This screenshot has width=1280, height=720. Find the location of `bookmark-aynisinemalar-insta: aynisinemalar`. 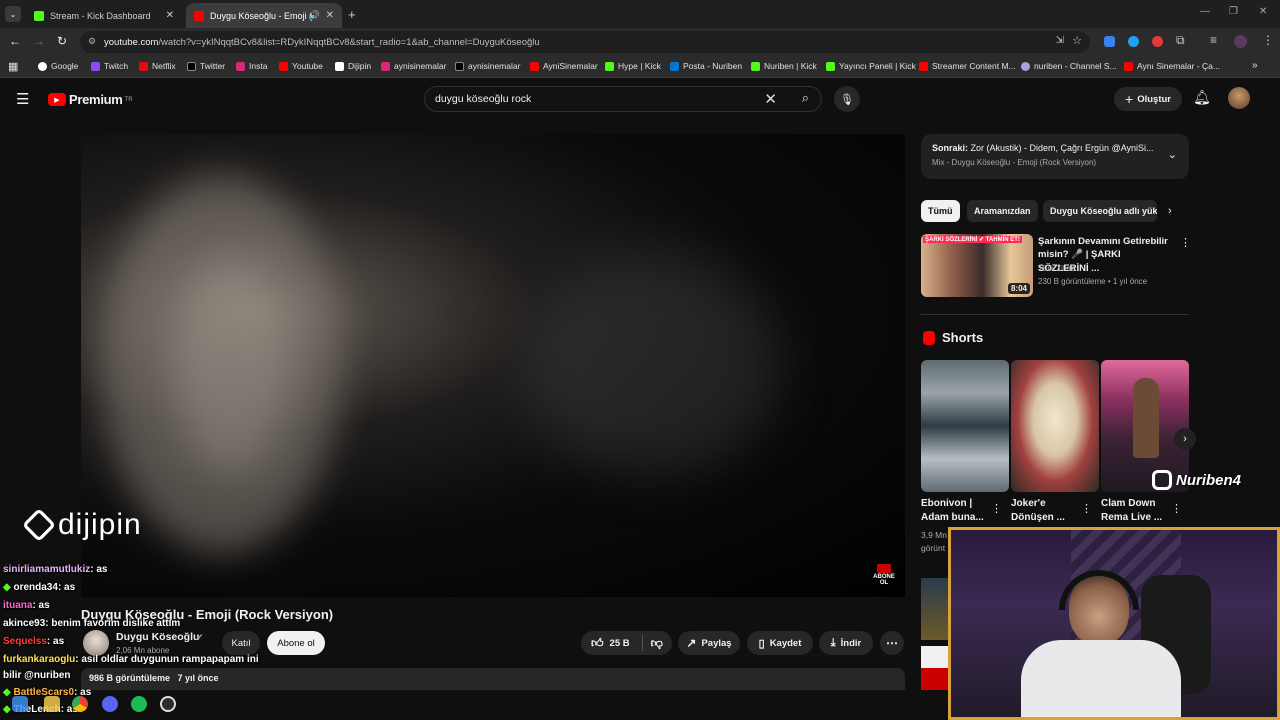

bookmark-aynisinemalar-insta: aynisinemalar is located at coordinates (413, 66).